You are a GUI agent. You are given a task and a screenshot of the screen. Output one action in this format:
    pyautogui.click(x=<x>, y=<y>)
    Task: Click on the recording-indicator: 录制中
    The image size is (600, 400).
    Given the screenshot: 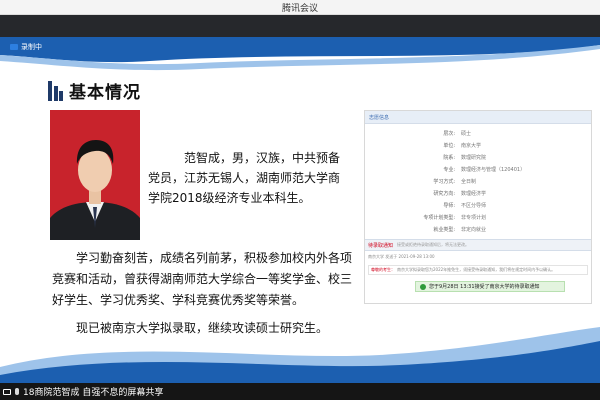 What is the action you would take?
    pyautogui.click(x=26, y=47)
    